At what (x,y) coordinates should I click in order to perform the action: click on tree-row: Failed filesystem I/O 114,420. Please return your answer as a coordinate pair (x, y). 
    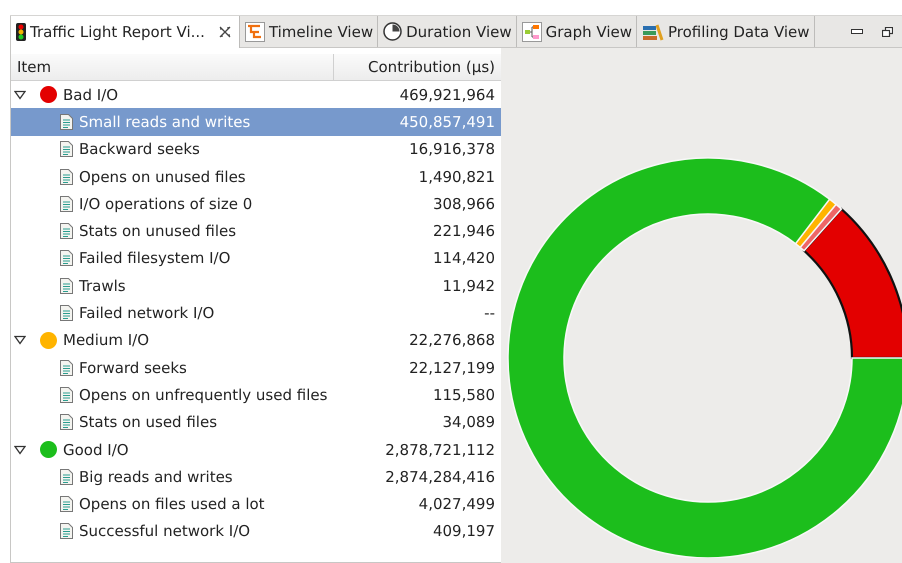
    Looking at the image, I should click on (256, 258).